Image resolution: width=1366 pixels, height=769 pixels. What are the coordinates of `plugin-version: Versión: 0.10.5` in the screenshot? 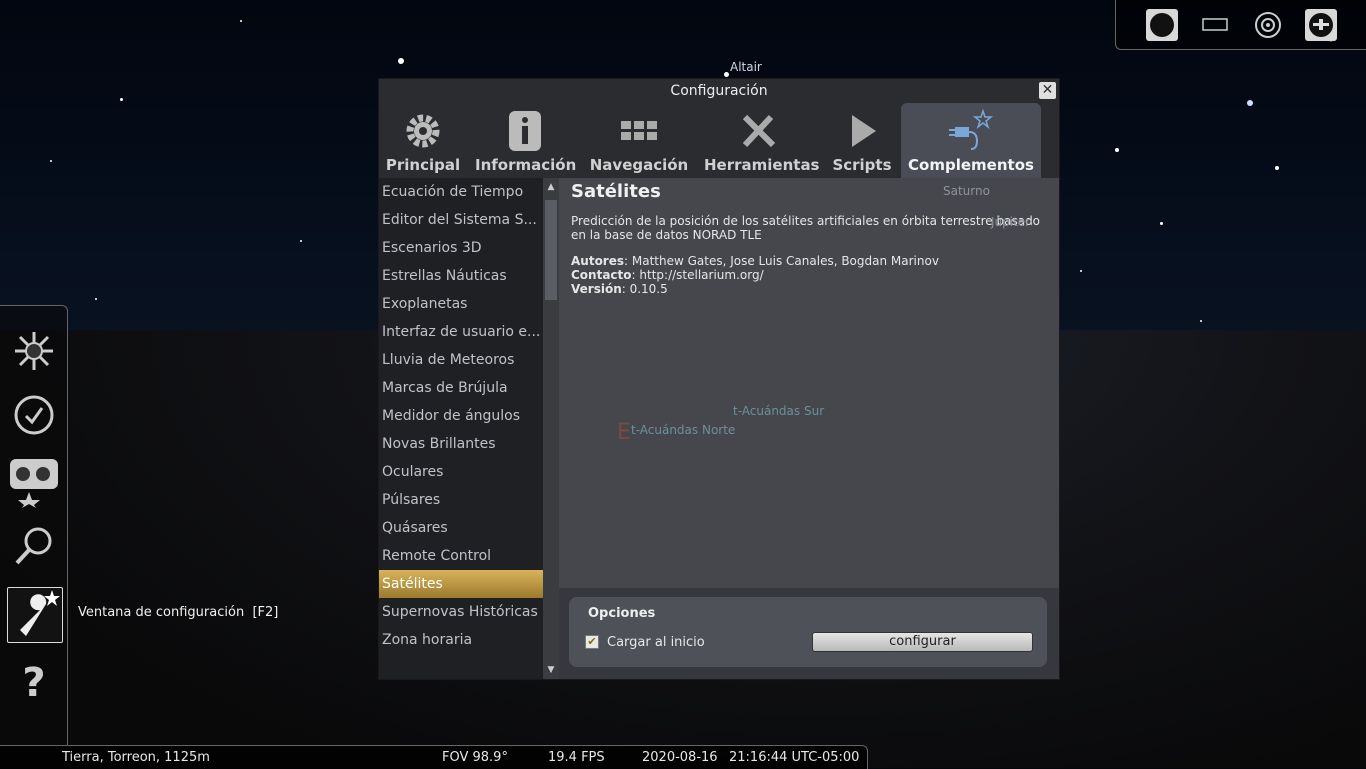 It's located at (619, 289).